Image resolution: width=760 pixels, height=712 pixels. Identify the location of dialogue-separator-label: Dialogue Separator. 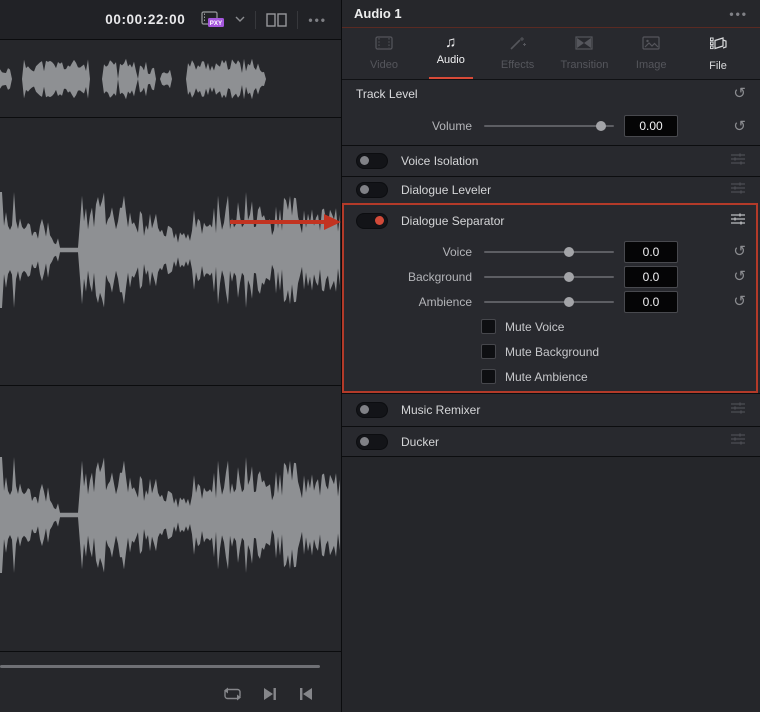
(453, 221).